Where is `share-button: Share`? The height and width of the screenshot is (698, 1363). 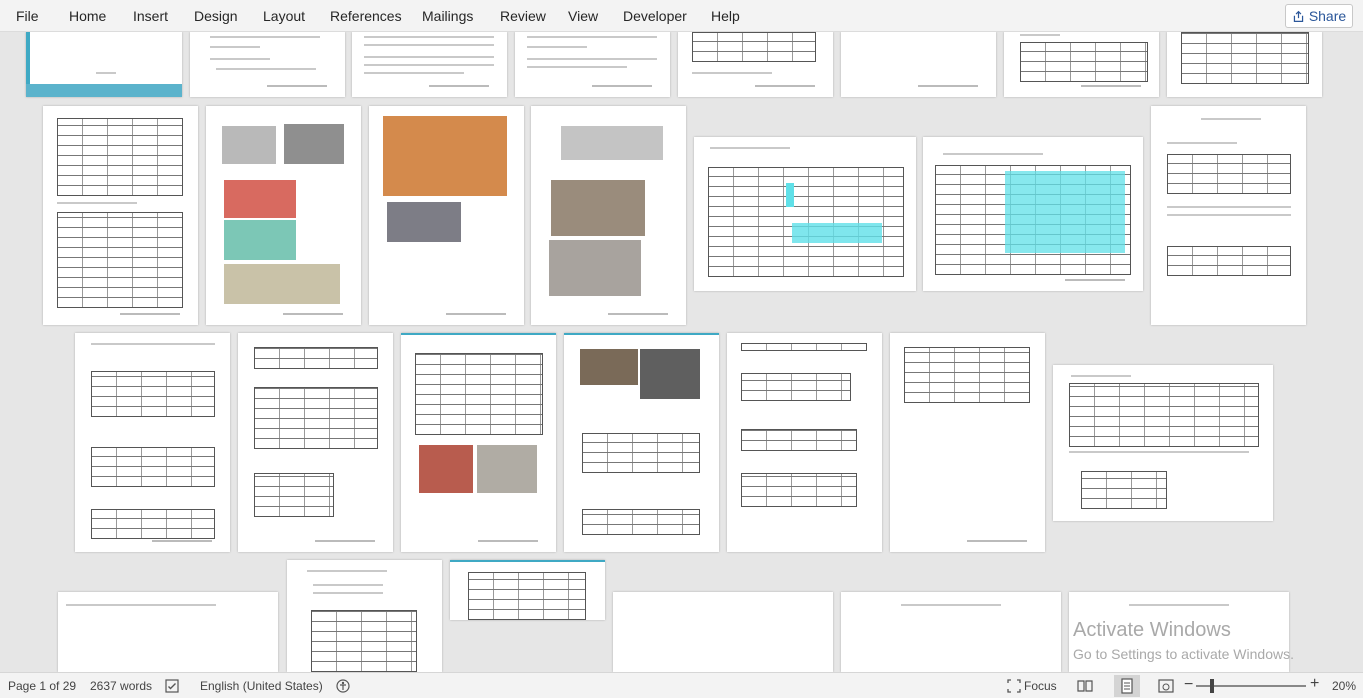
share-button: Share is located at coordinates (1319, 16).